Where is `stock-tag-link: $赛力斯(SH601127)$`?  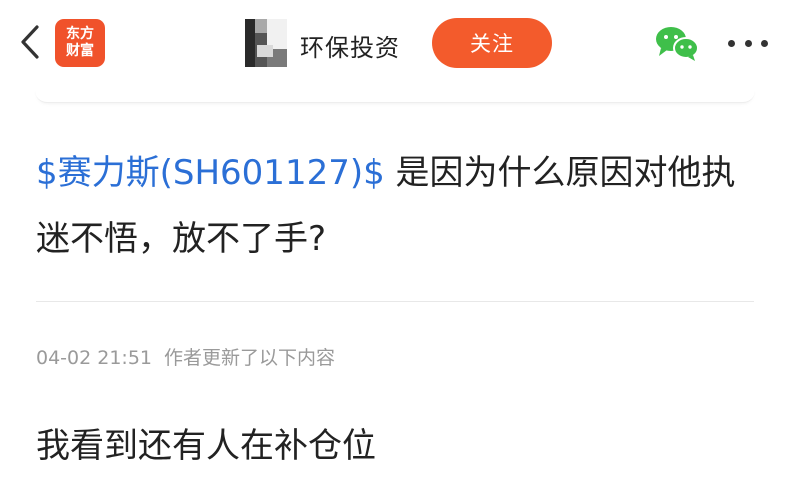 stock-tag-link: $赛力斯(SH601127)$ is located at coordinates (210, 173).